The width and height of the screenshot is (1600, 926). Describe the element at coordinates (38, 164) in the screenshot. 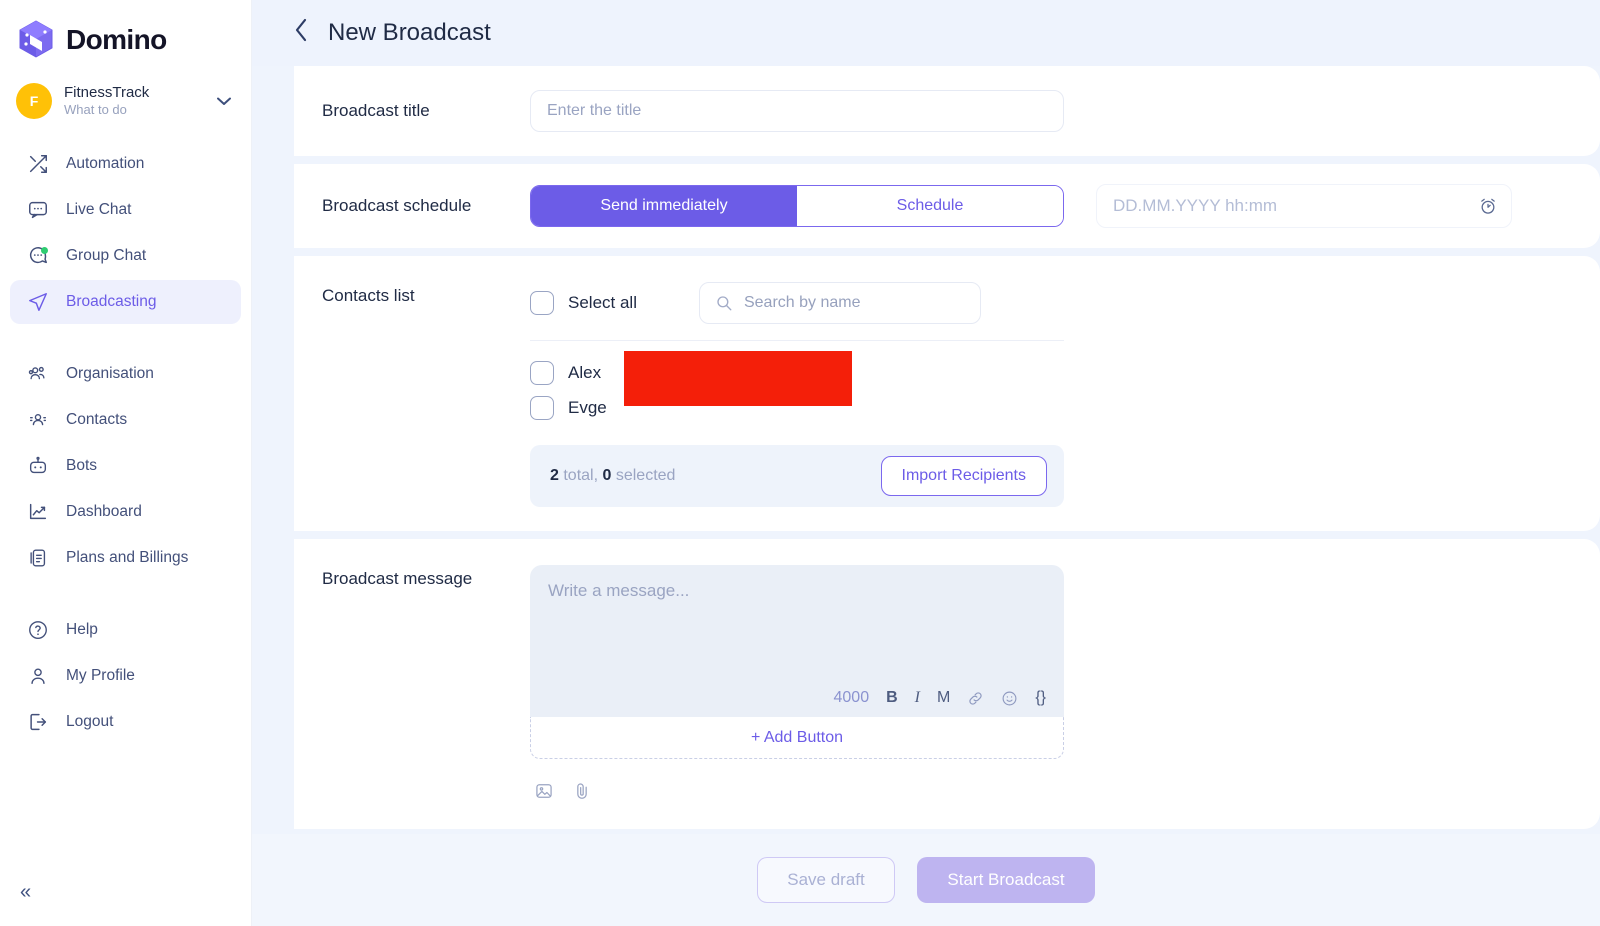

I see `shuffle-icon` at that location.